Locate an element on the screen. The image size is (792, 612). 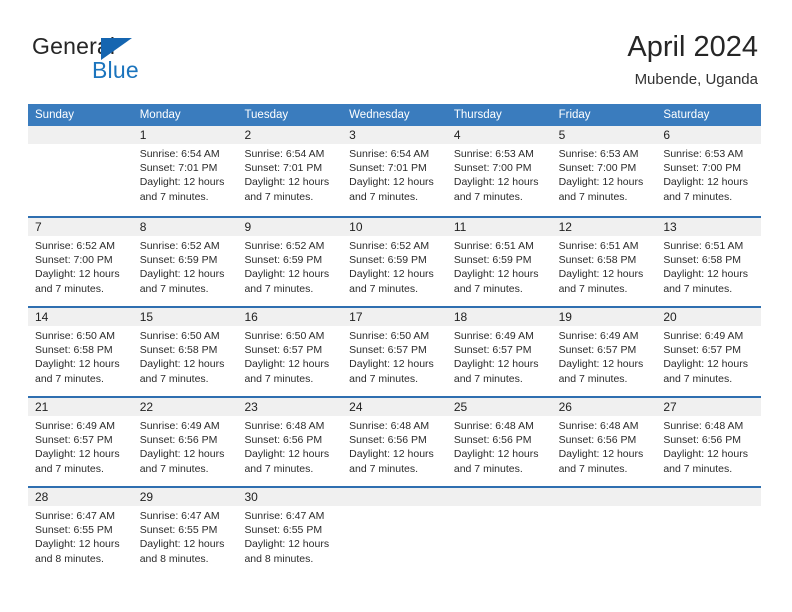
day-number: 23 is located at coordinates (251, 407).